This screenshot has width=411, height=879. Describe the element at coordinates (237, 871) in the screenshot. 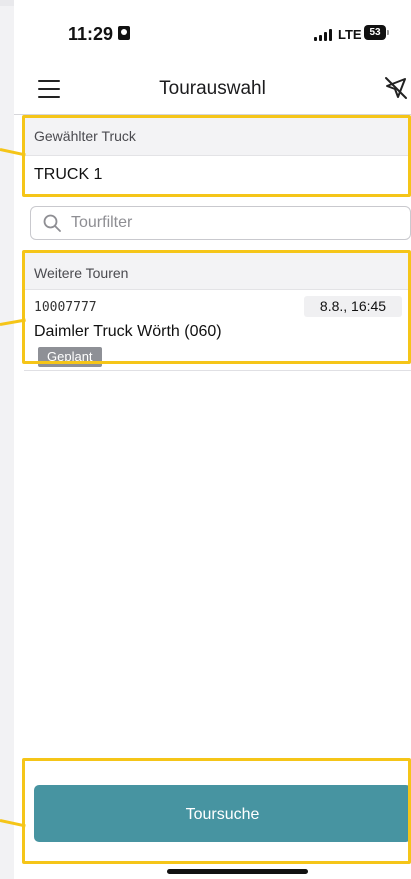

I see `home-indicator` at that location.